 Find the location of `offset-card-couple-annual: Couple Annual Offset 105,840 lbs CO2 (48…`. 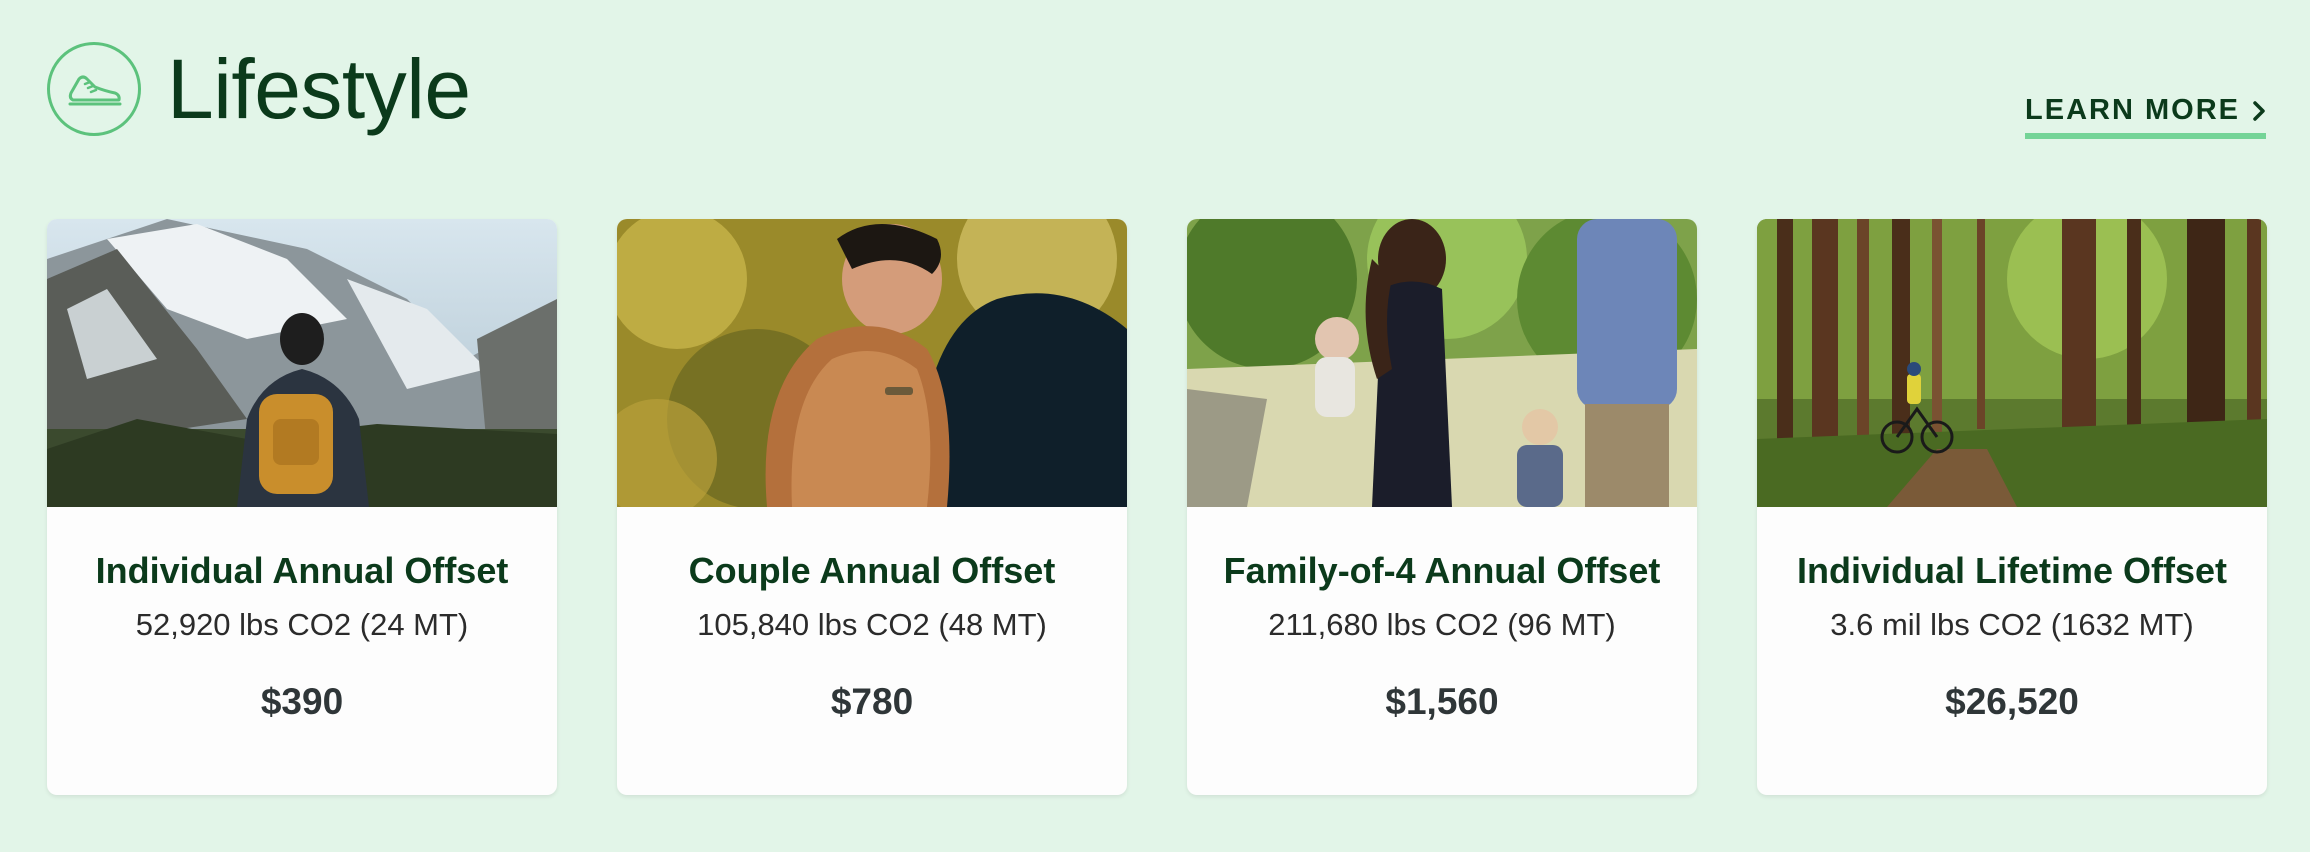

offset-card-couple-annual: Couple Annual Offset 105,840 lbs CO2 (48… is located at coordinates (872, 507).